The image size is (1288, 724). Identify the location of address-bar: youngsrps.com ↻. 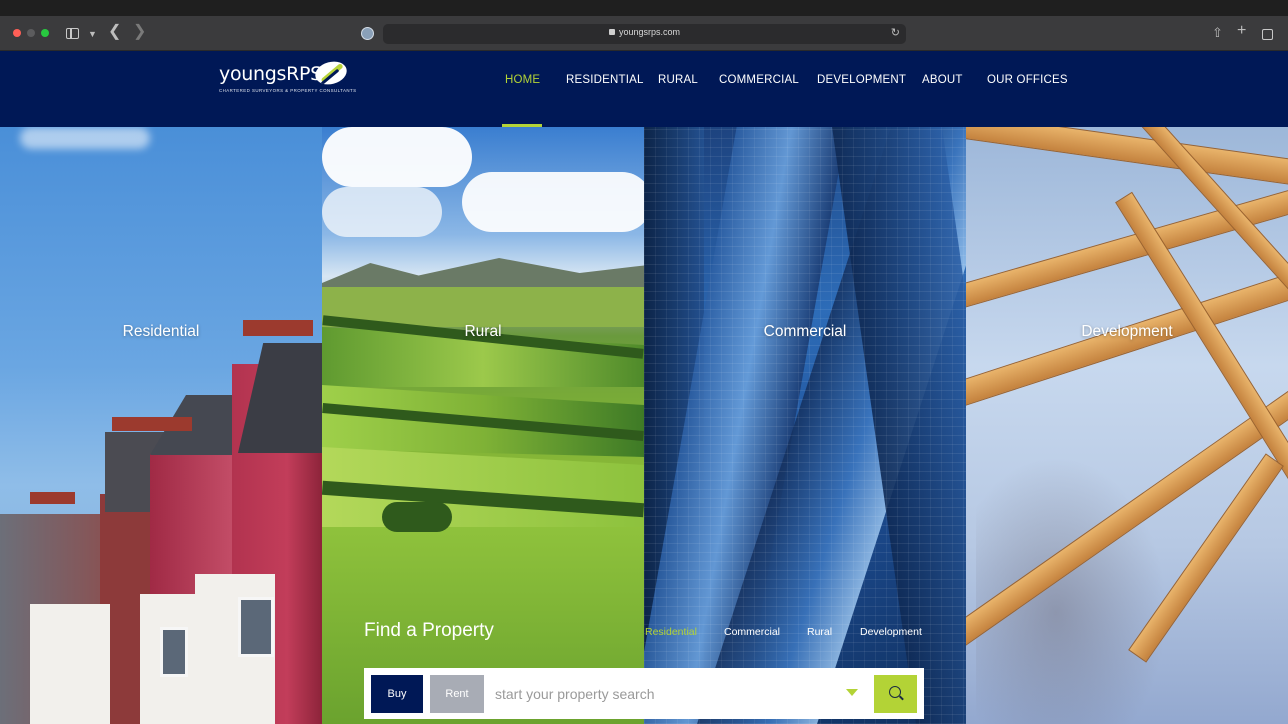
(644, 34).